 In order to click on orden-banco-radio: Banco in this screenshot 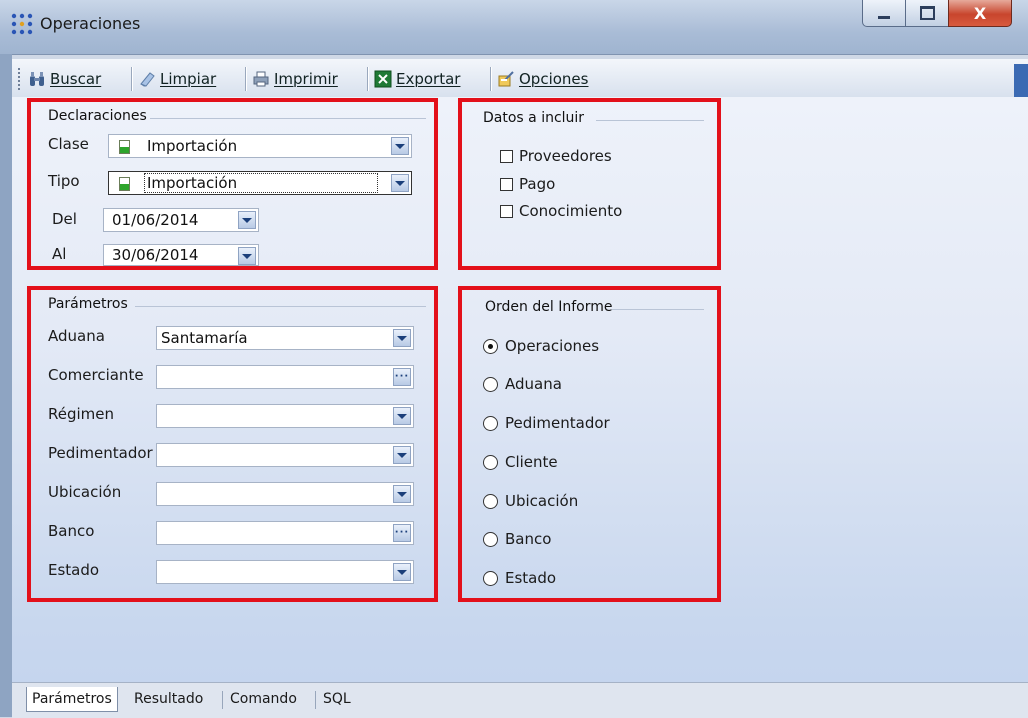, I will do `click(517, 539)`.